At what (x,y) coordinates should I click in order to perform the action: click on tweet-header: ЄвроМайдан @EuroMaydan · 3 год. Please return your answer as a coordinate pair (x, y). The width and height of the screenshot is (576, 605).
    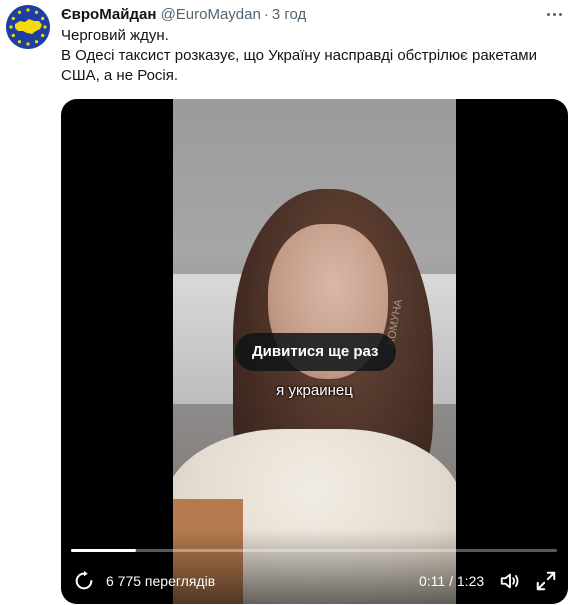
    Looking at the image, I should click on (183, 15).